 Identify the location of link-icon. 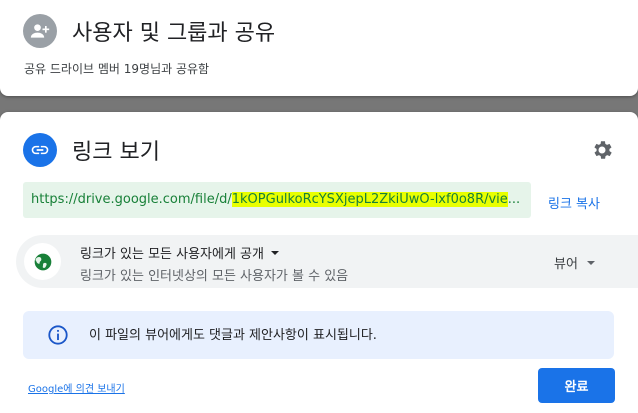
(40, 150).